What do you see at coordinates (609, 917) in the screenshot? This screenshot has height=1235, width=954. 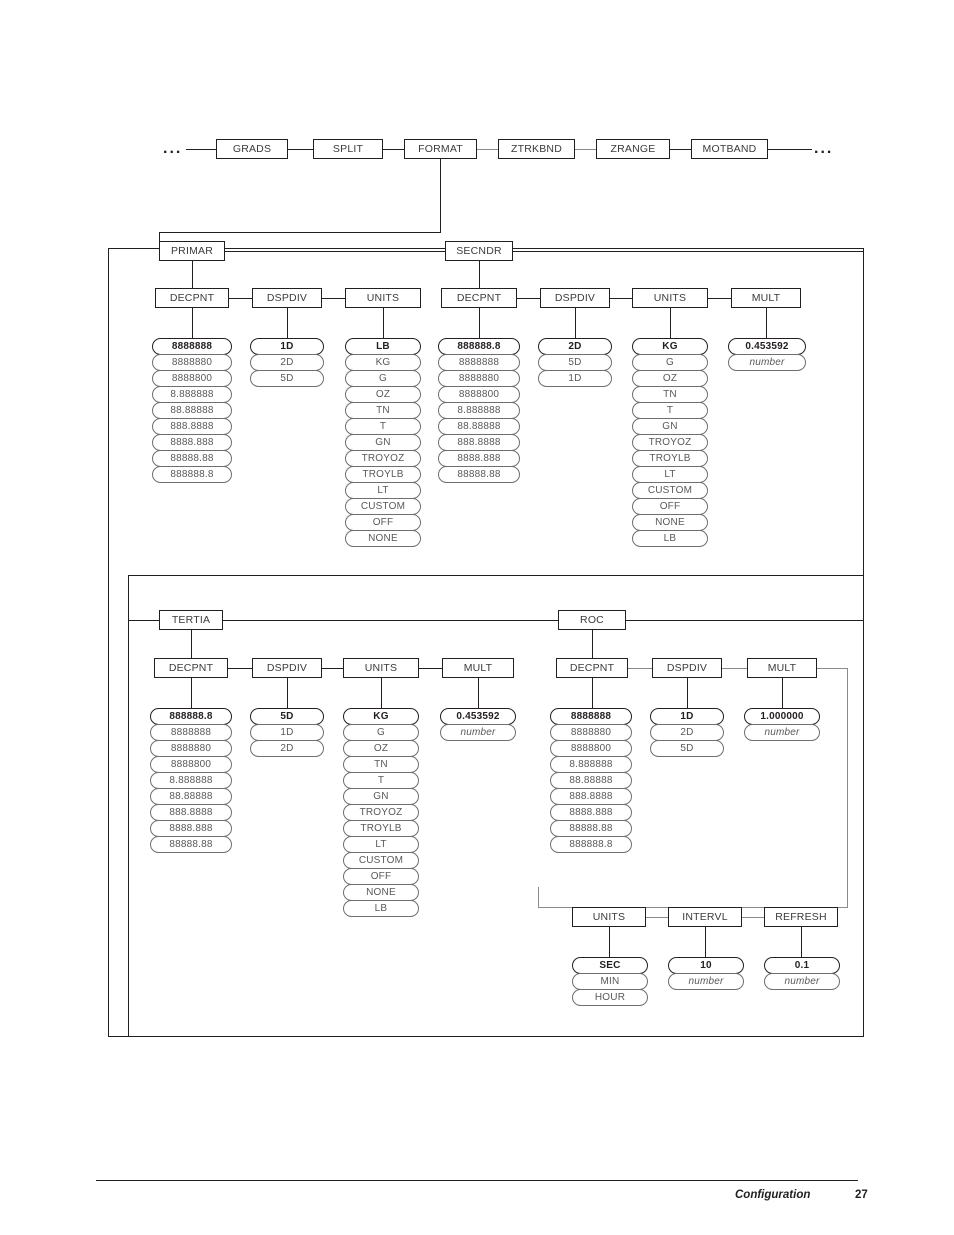 I see `param-box-roc-units: UNITS` at bounding box center [609, 917].